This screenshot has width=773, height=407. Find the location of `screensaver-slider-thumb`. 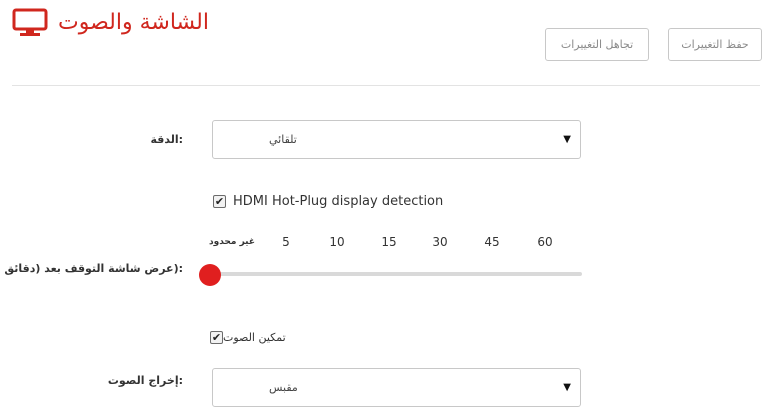

screensaver-slider-thumb is located at coordinates (210, 275).